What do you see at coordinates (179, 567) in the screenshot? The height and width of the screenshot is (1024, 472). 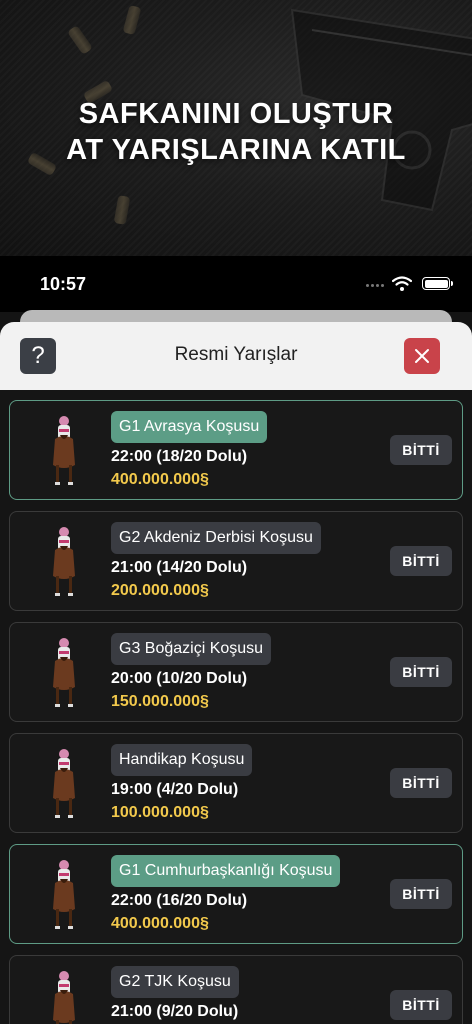 I see `race-time: 21:00 (14/20 Dolu)` at bounding box center [179, 567].